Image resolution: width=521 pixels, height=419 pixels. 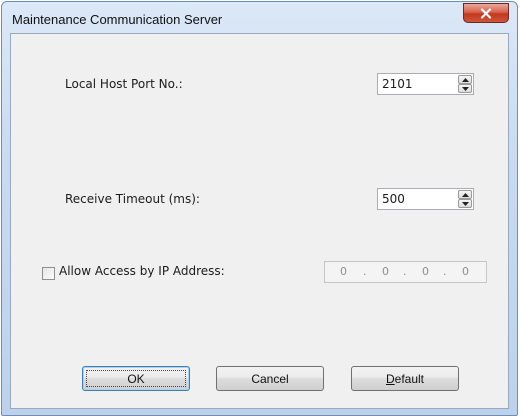 What do you see at coordinates (259, 18) in the screenshot?
I see `title-bar: Maintenance Communication Server` at bounding box center [259, 18].